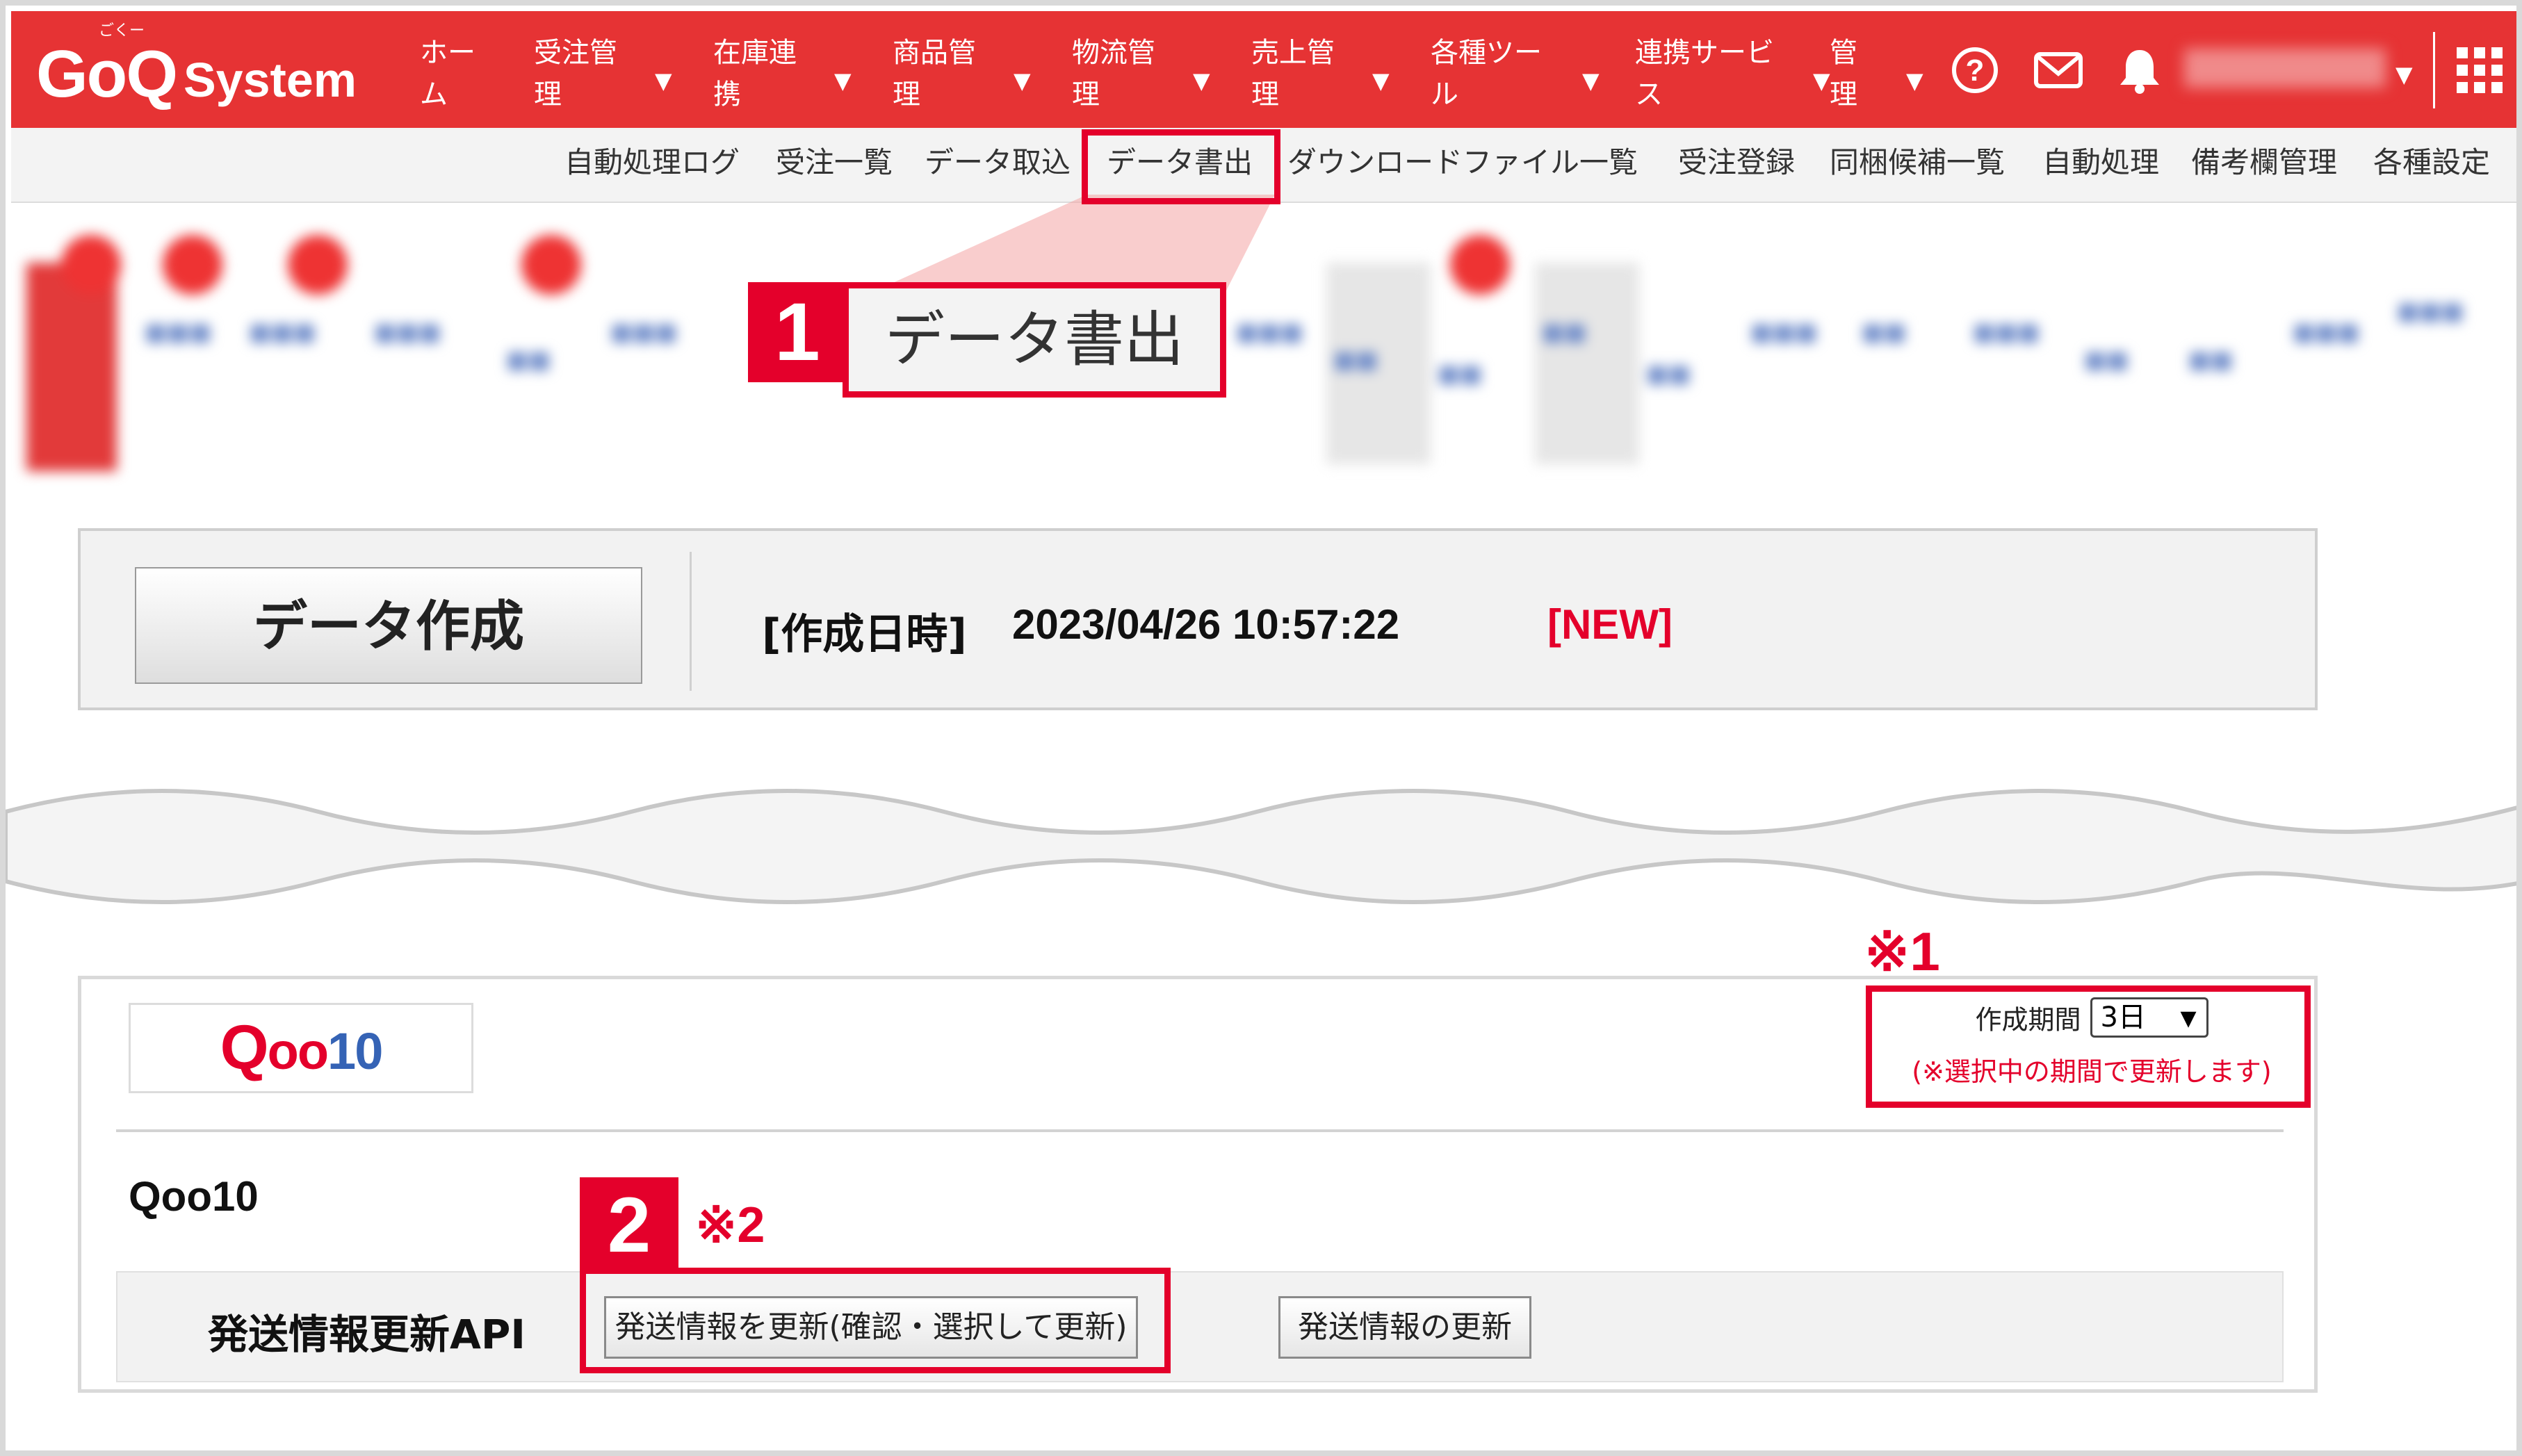 The width and height of the screenshot is (2522, 1456). I want to click on nav-product-management: 商品管理 ▼, so click(962, 73).